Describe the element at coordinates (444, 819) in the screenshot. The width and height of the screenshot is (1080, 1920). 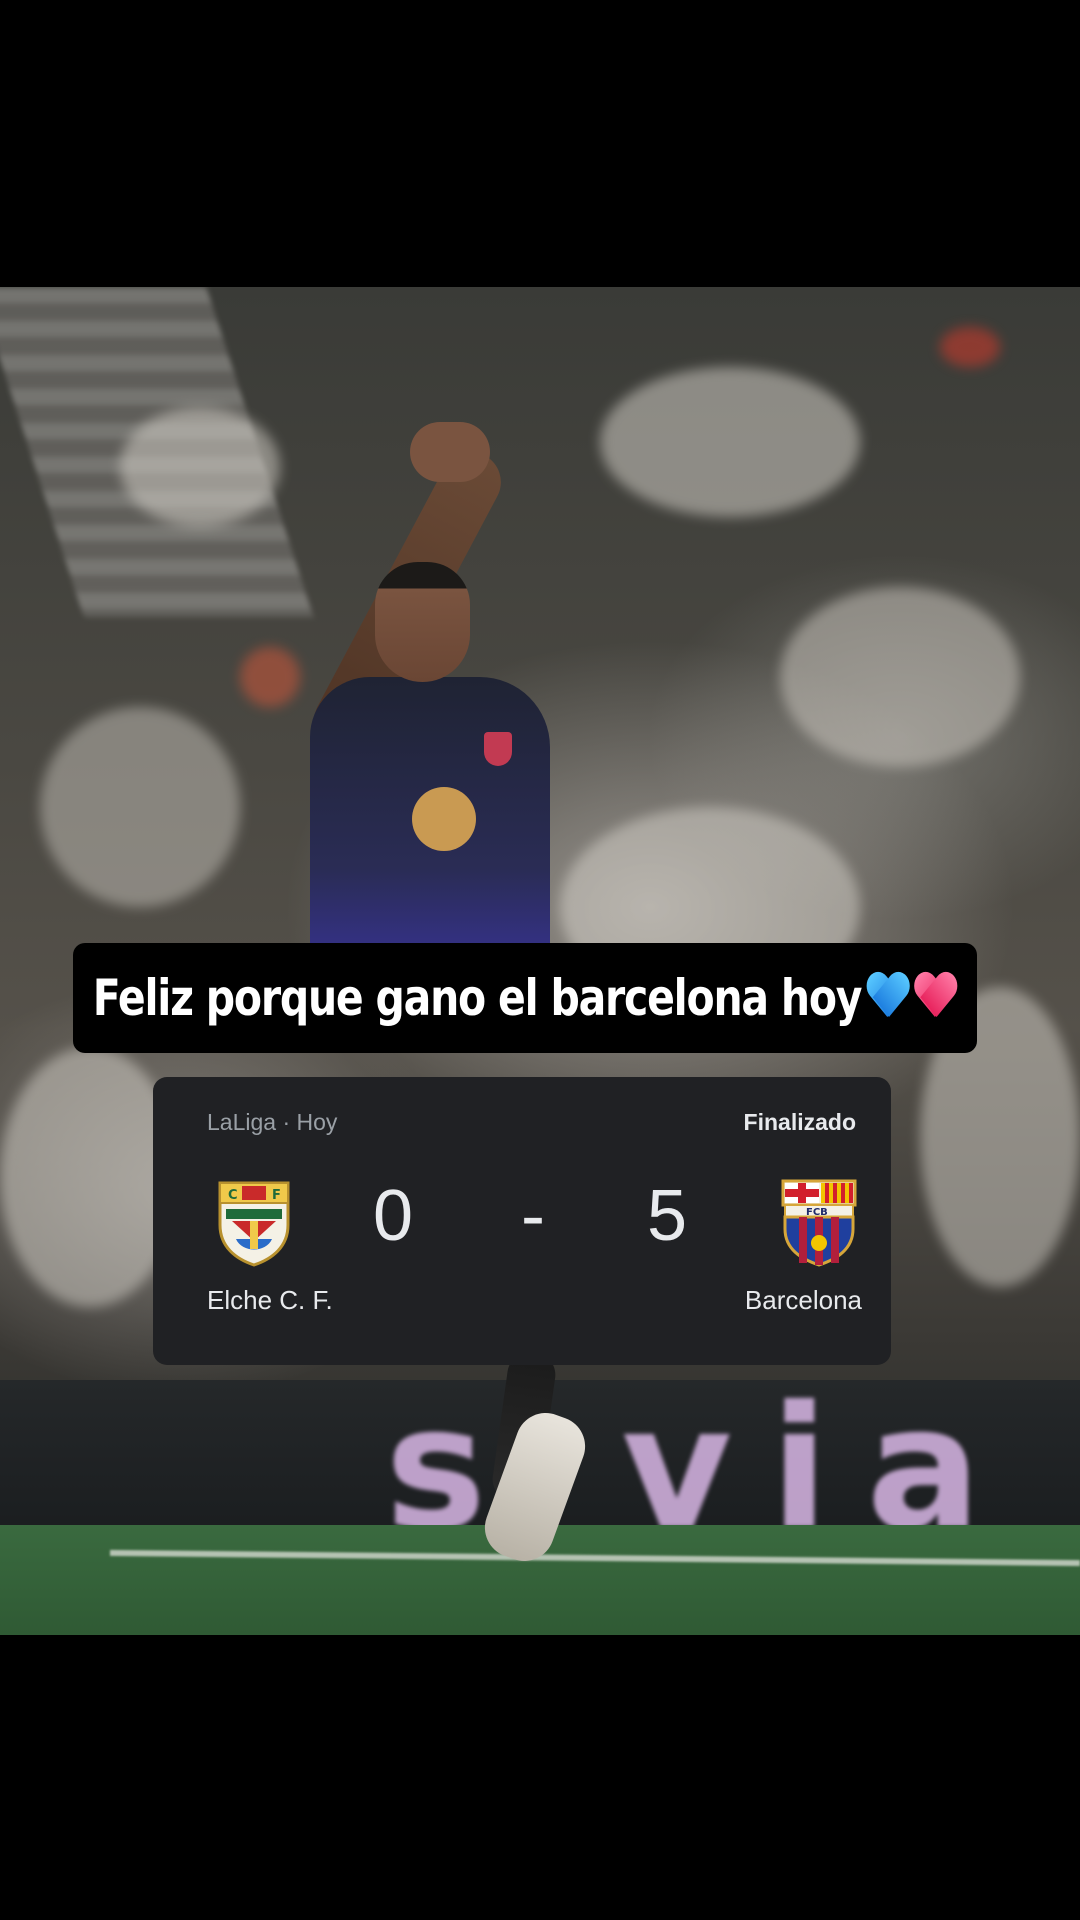
I see `spotify-logo-icon` at that location.